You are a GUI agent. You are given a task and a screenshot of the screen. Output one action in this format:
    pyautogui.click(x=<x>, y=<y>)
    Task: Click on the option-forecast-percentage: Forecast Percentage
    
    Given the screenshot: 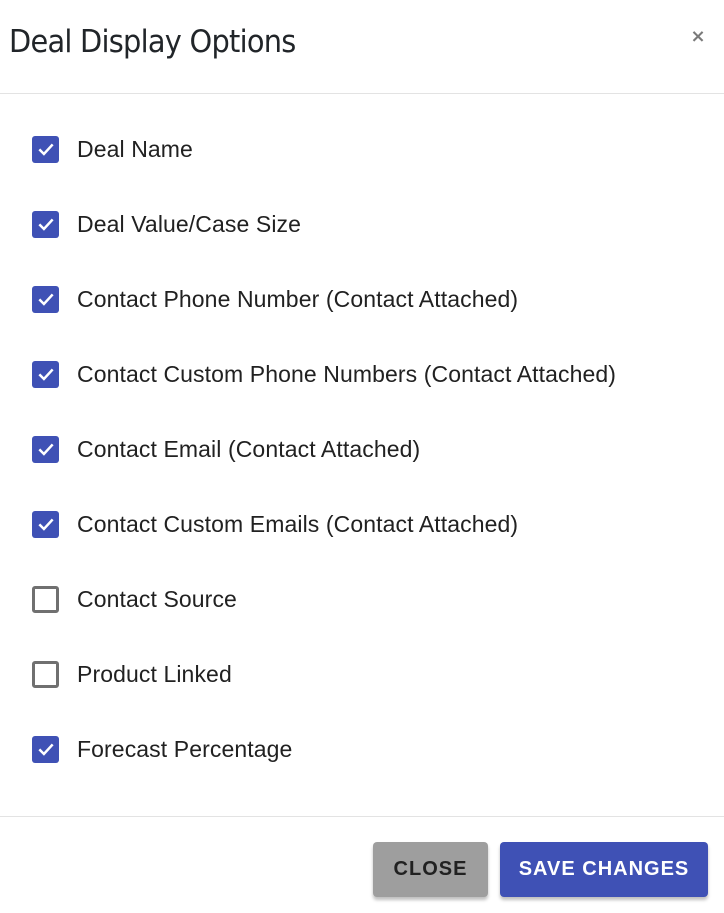 What is the action you would take?
    pyautogui.click(x=162, y=749)
    